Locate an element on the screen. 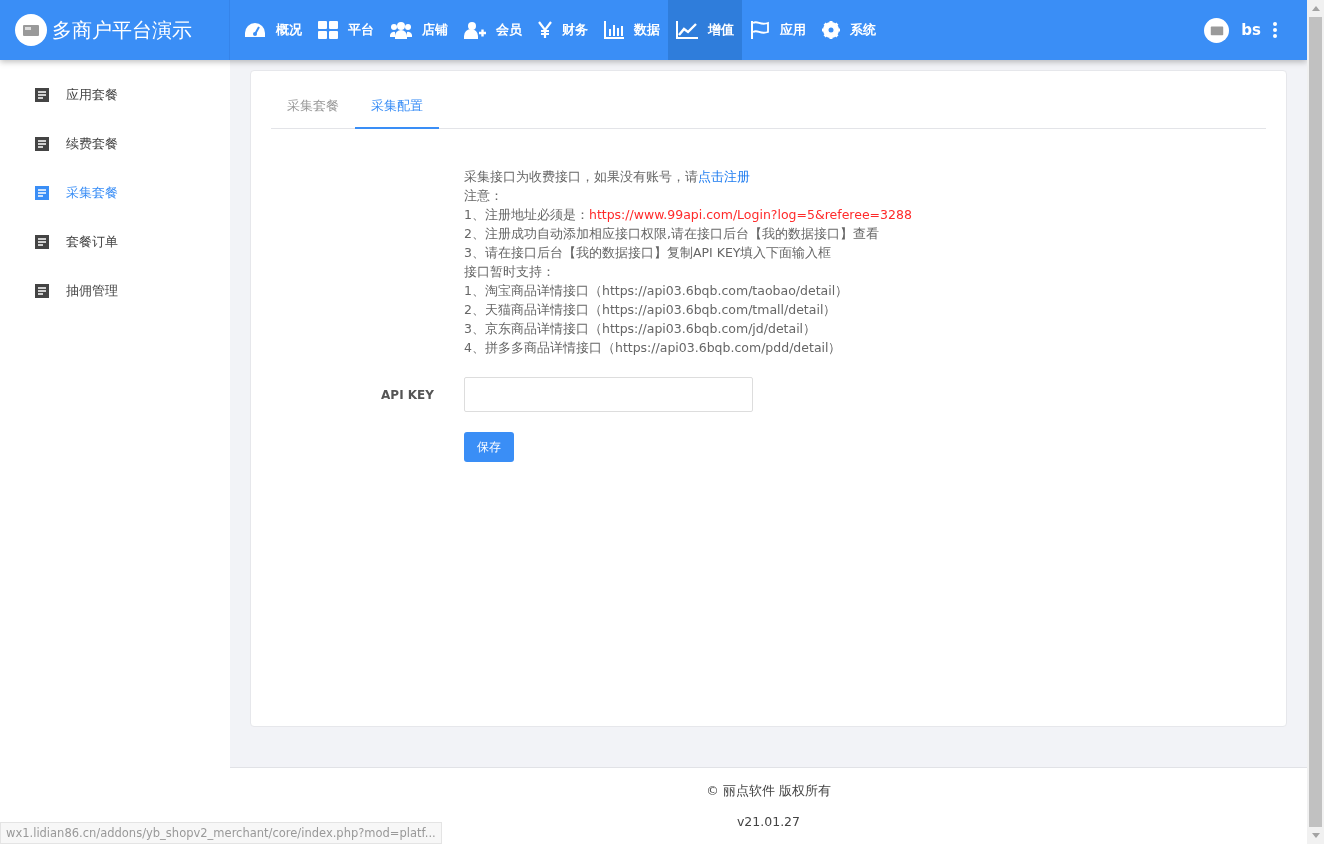 The height and width of the screenshot is (844, 1324). nav-item: 平台 is located at coordinates (346, 30).